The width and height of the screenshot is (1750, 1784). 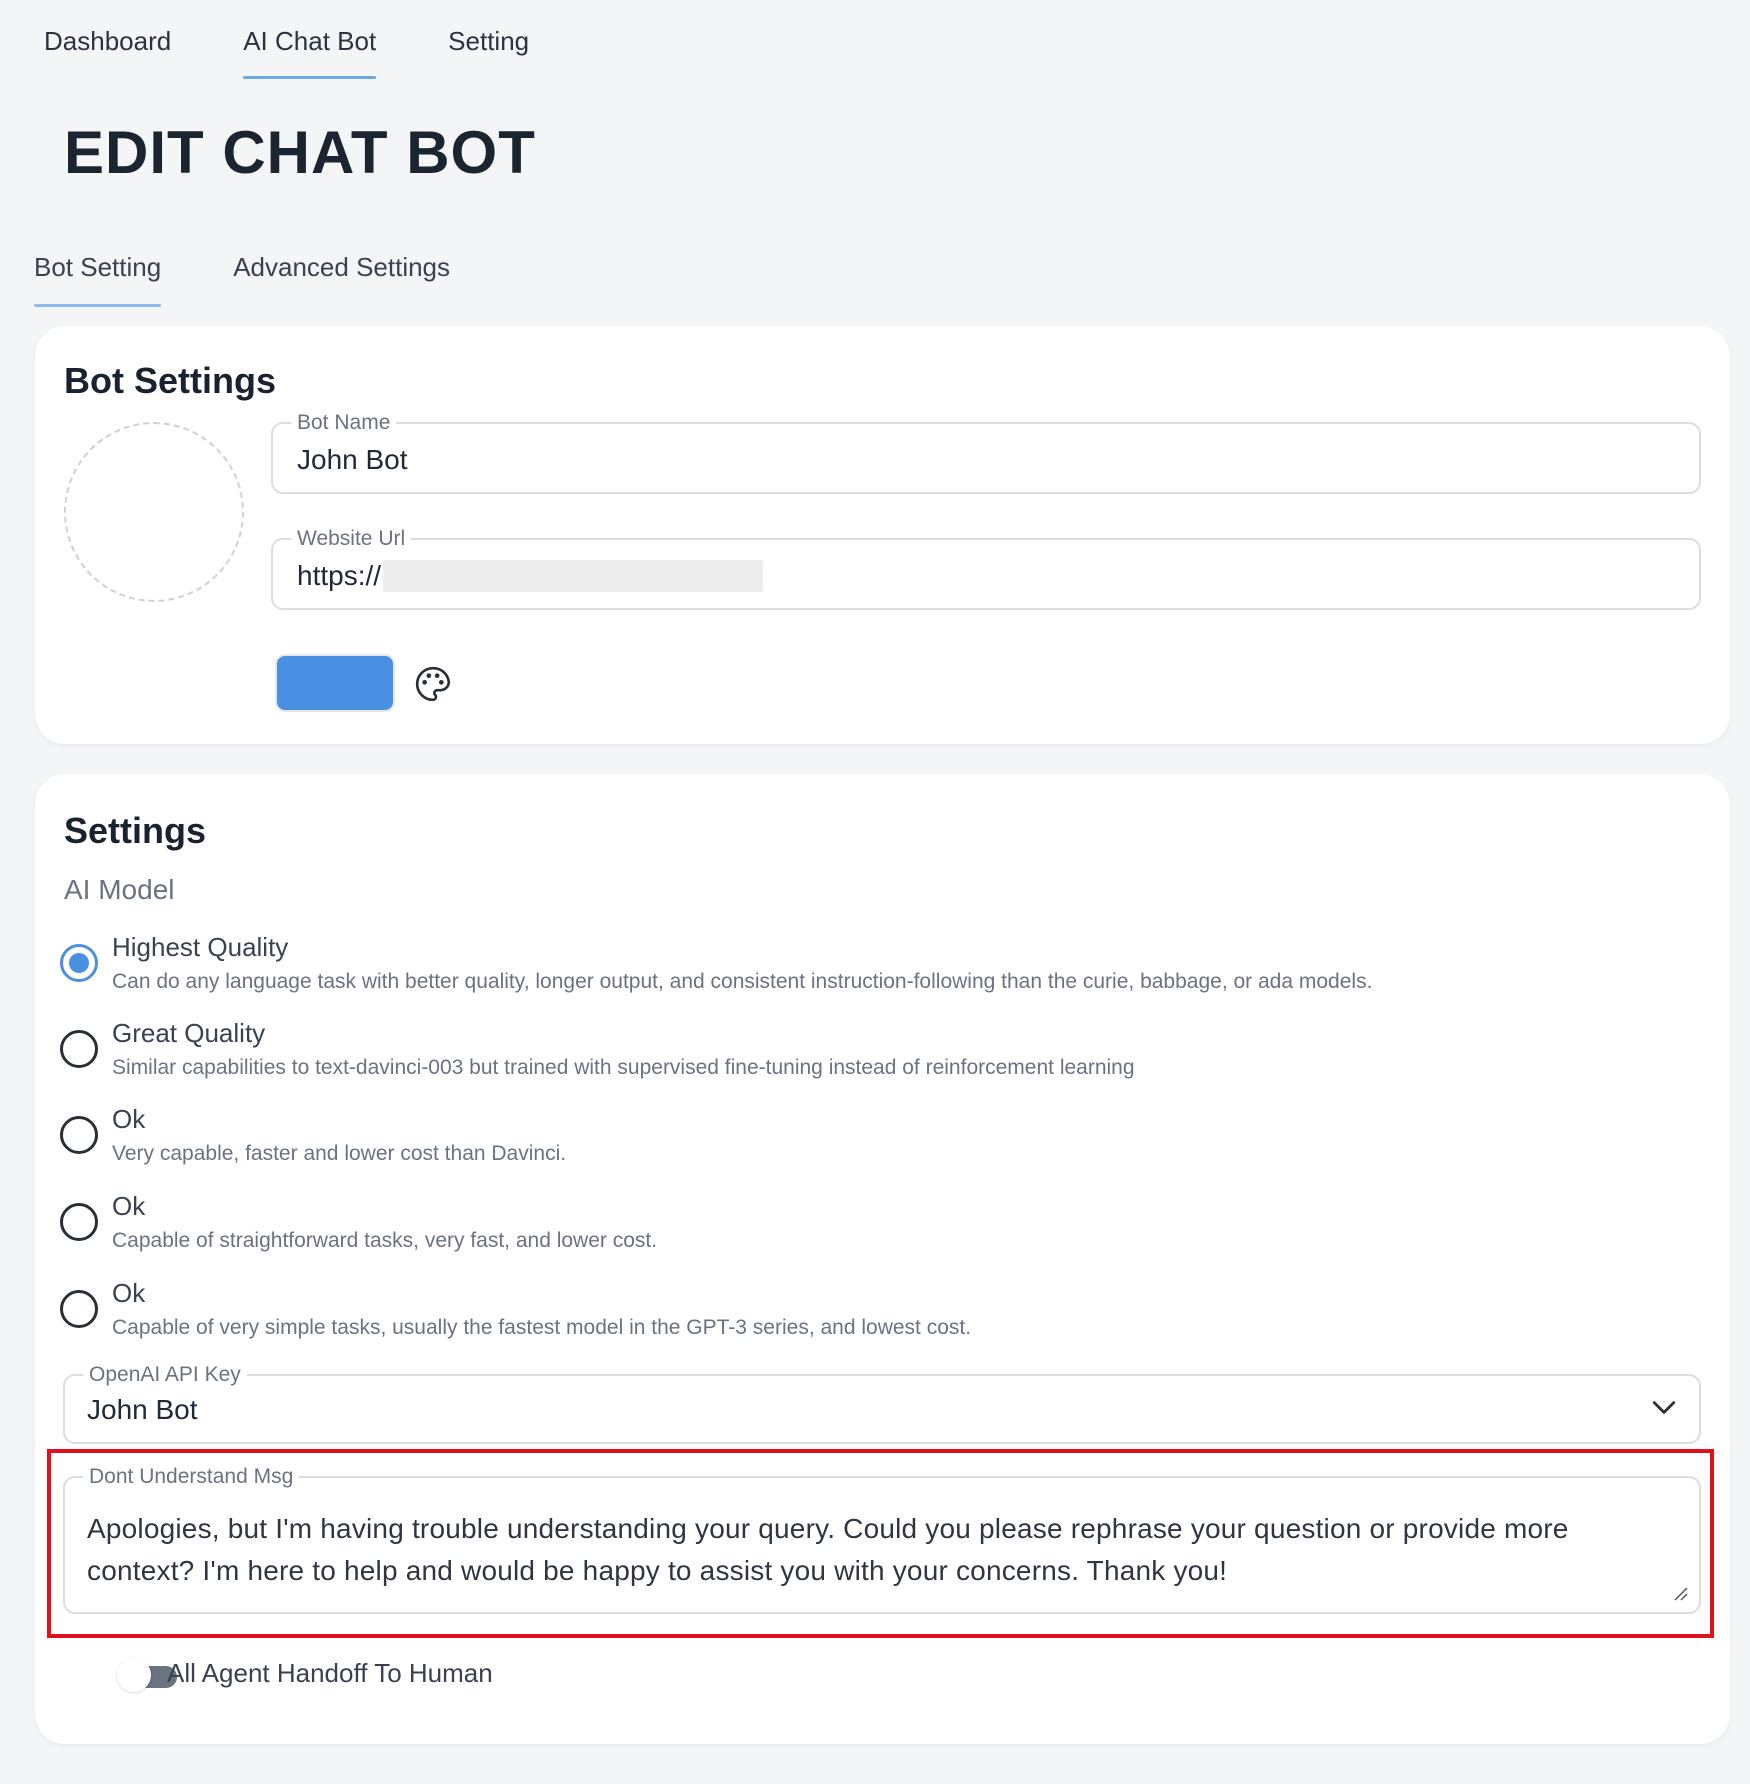 I want to click on website-url-field: Website Url https://, so click(x=986, y=568).